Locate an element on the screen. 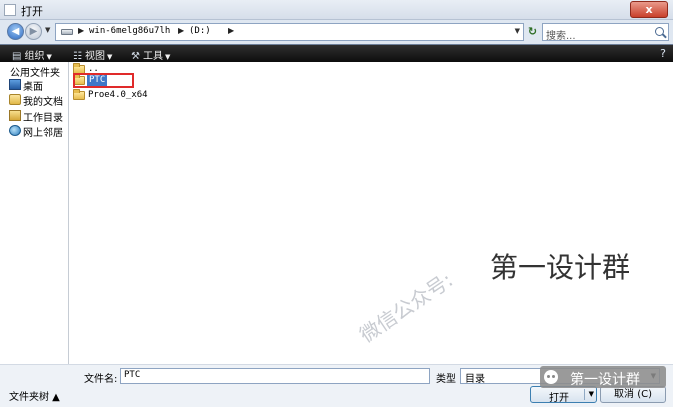 This screenshot has width=673, height=407. views-label: 视图 is located at coordinates (94, 56).